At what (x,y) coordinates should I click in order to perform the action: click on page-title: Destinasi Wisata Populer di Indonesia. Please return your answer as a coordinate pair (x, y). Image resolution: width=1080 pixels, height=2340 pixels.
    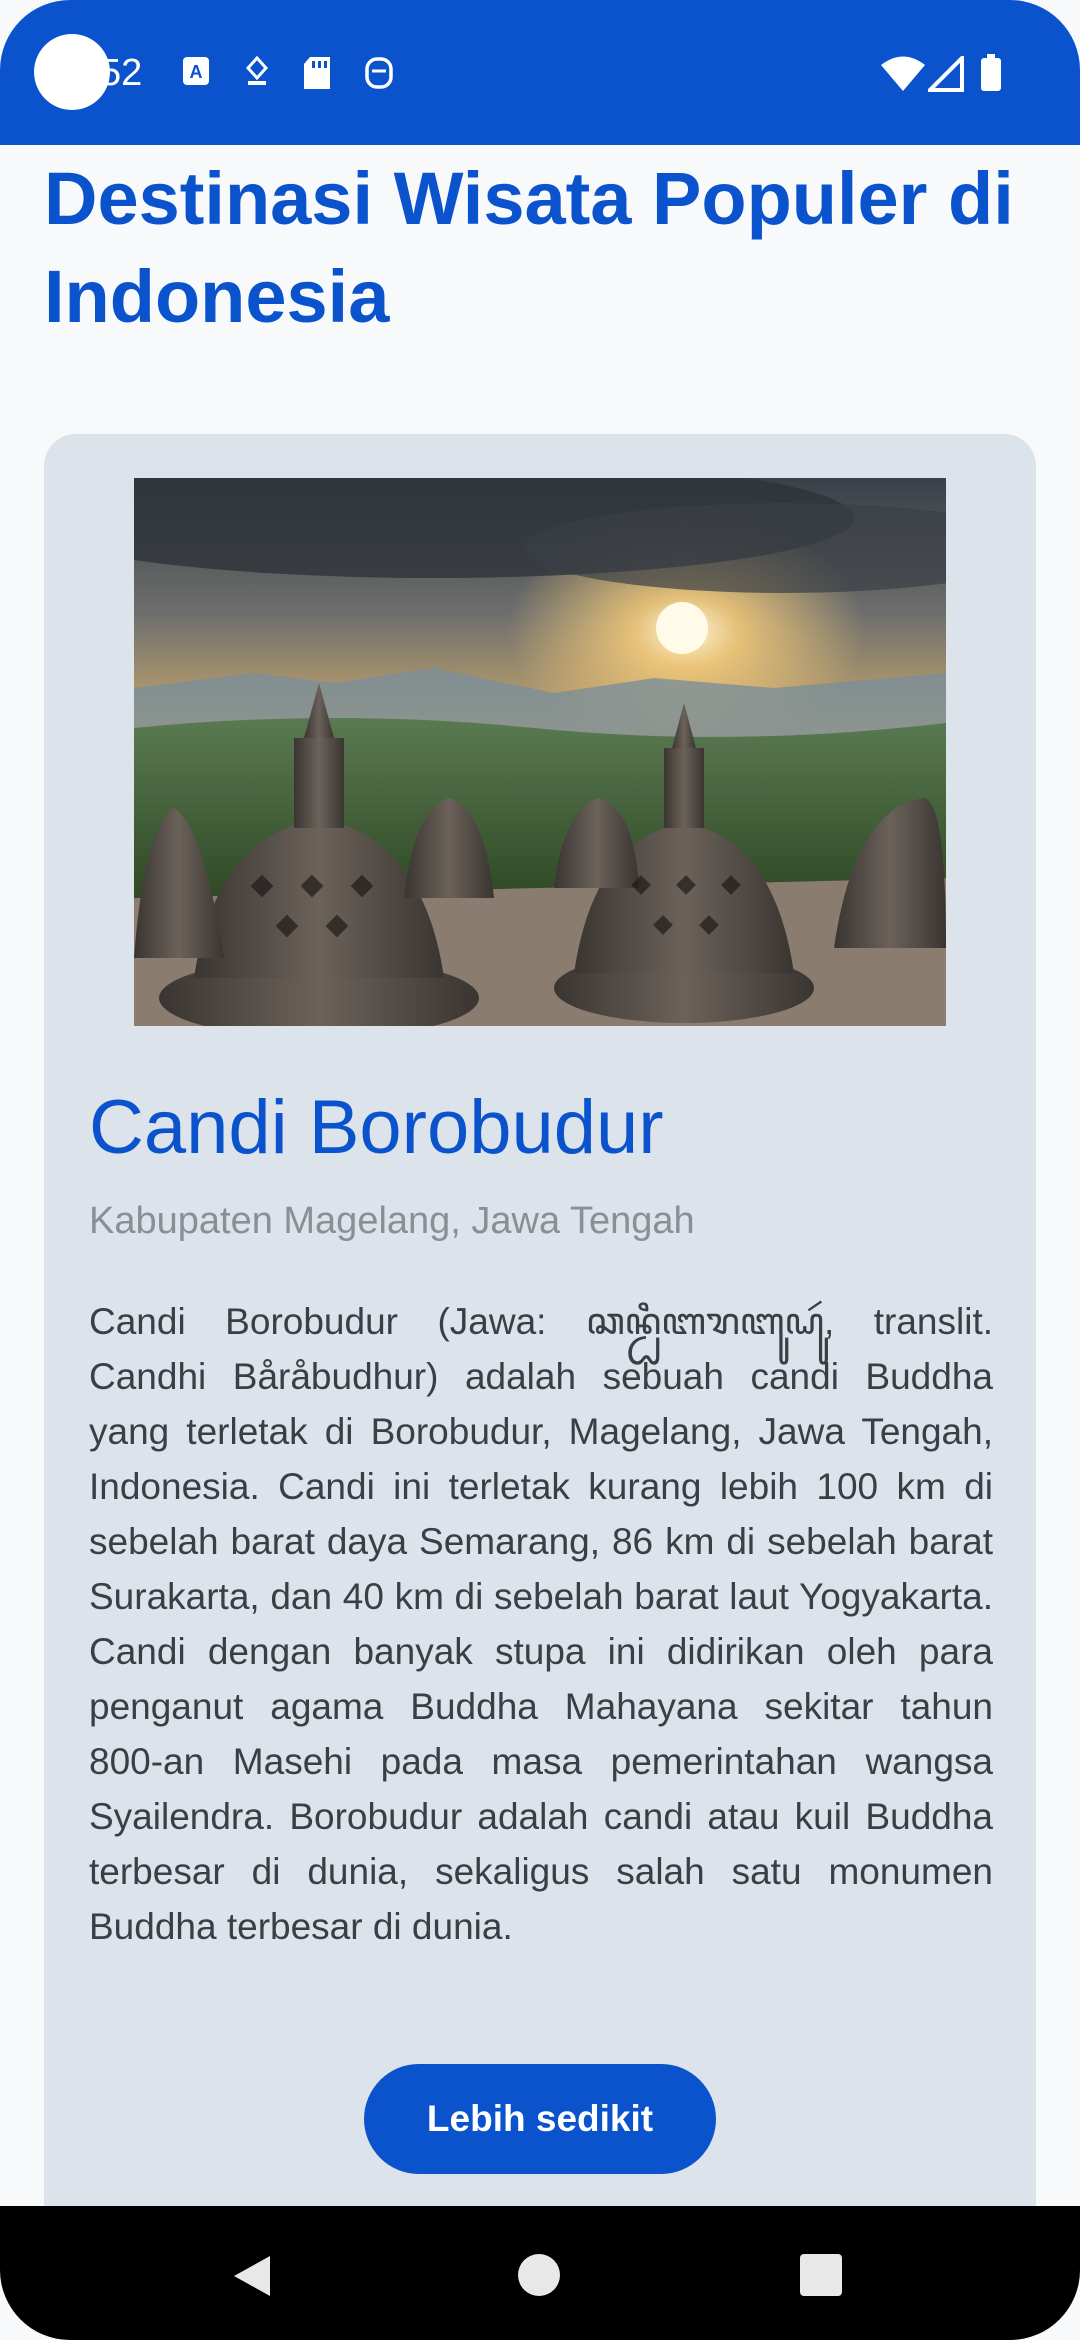
    Looking at the image, I should click on (529, 247).